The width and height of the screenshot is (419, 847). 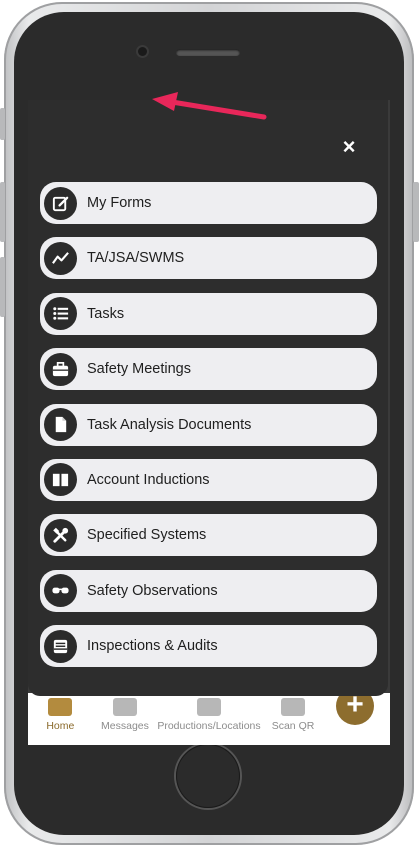 What do you see at coordinates (60, 425) in the screenshot?
I see `document-icon` at bounding box center [60, 425].